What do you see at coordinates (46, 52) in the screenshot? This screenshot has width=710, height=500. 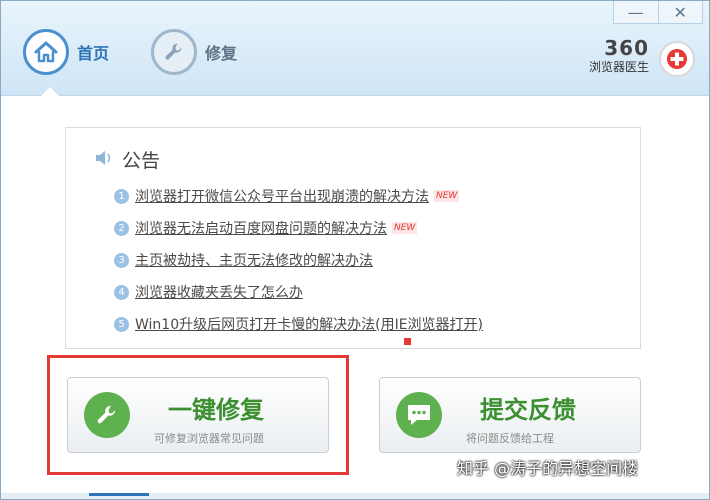 I see `home-icon` at bounding box center [46, 52].